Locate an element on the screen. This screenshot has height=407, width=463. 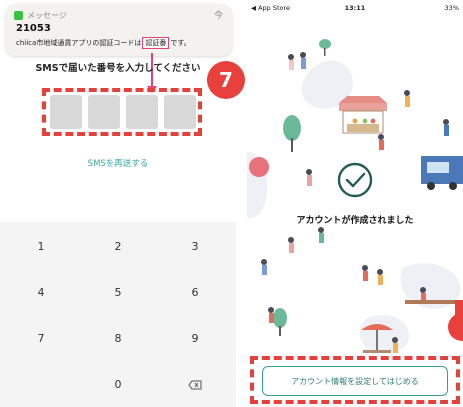
notification-body: chiica市地域通貨アプリの認証コードは 認証番 です。 is located at coordinates (103, 43).